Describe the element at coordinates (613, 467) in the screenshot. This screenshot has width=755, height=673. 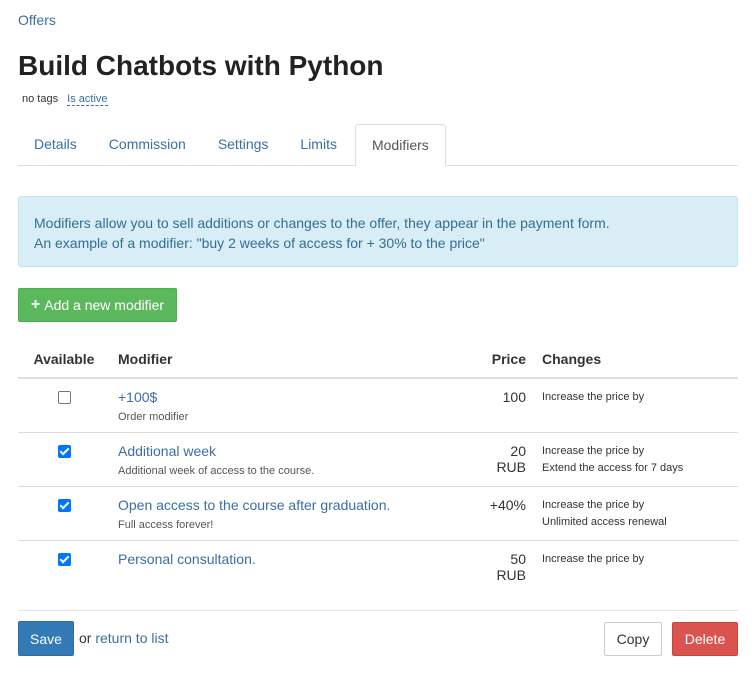
I see `modifier-change: Extend the access for 7 days` at that location.